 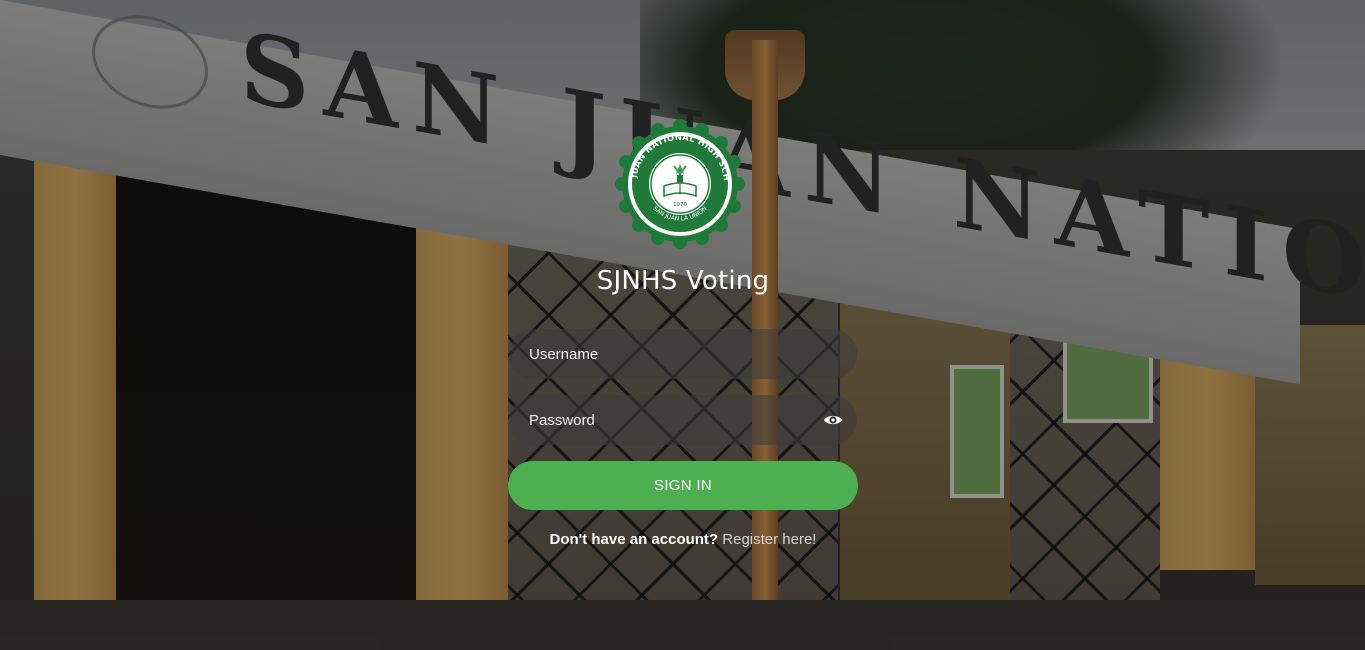 I want to click on register-link: Register here!, so click(x=769, y=539).